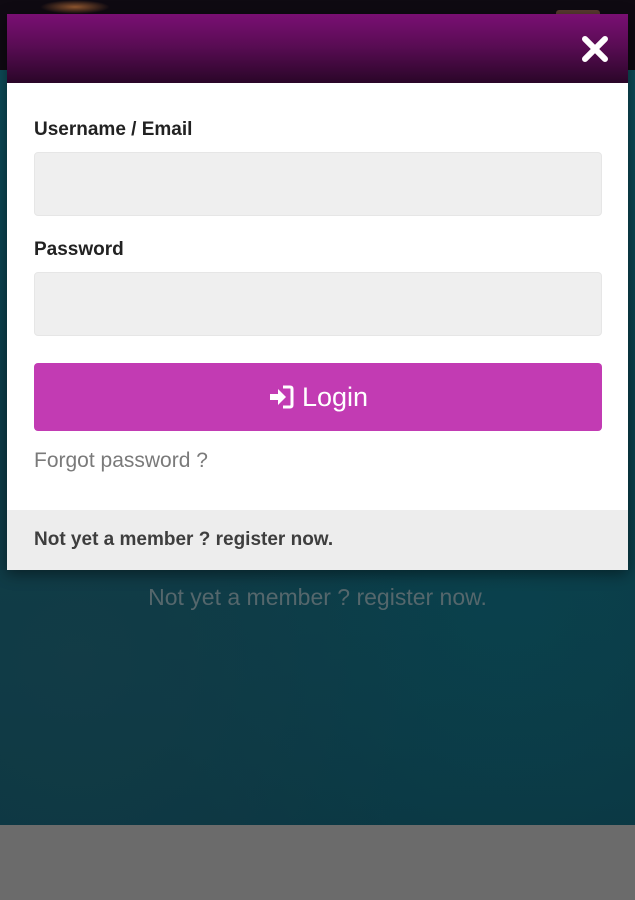 The width and height of the screenshot is (635, 900). Describe the element at coordinates (317, 48) in the screenshot. I see `modal-header` at that location.